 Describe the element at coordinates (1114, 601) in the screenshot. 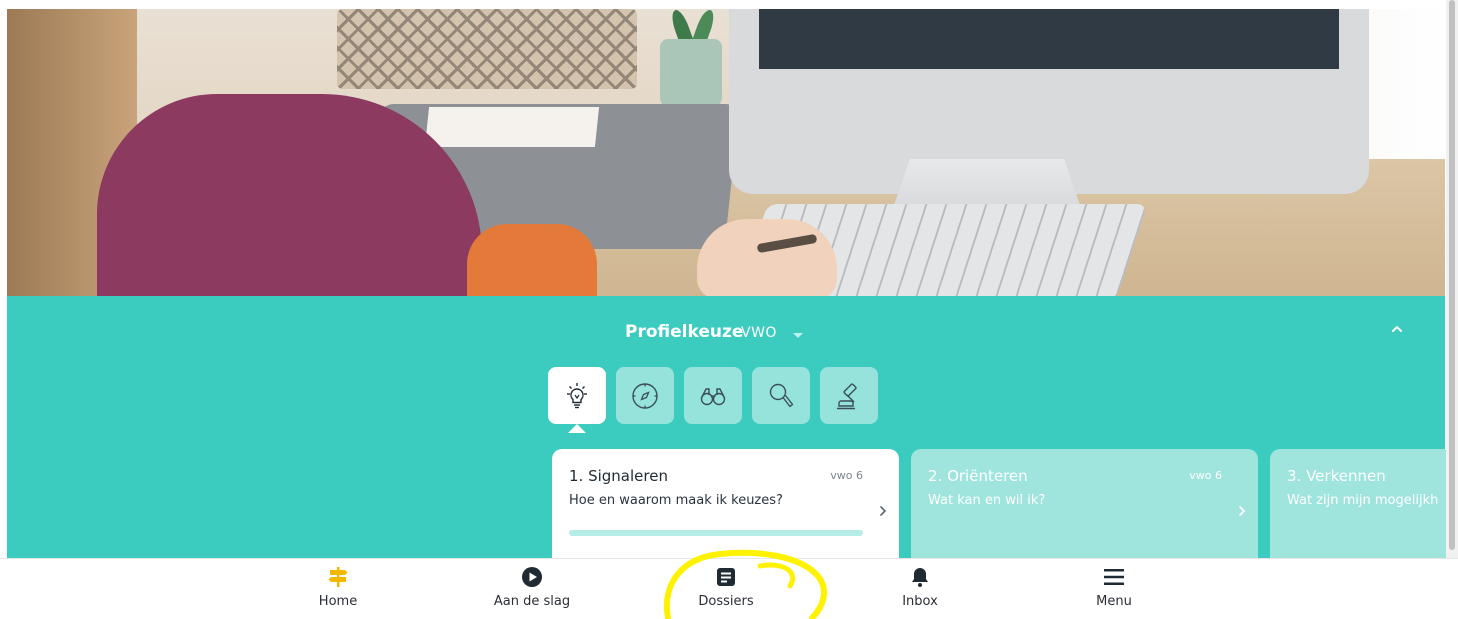

I see `nav-label: Menu` at that location.